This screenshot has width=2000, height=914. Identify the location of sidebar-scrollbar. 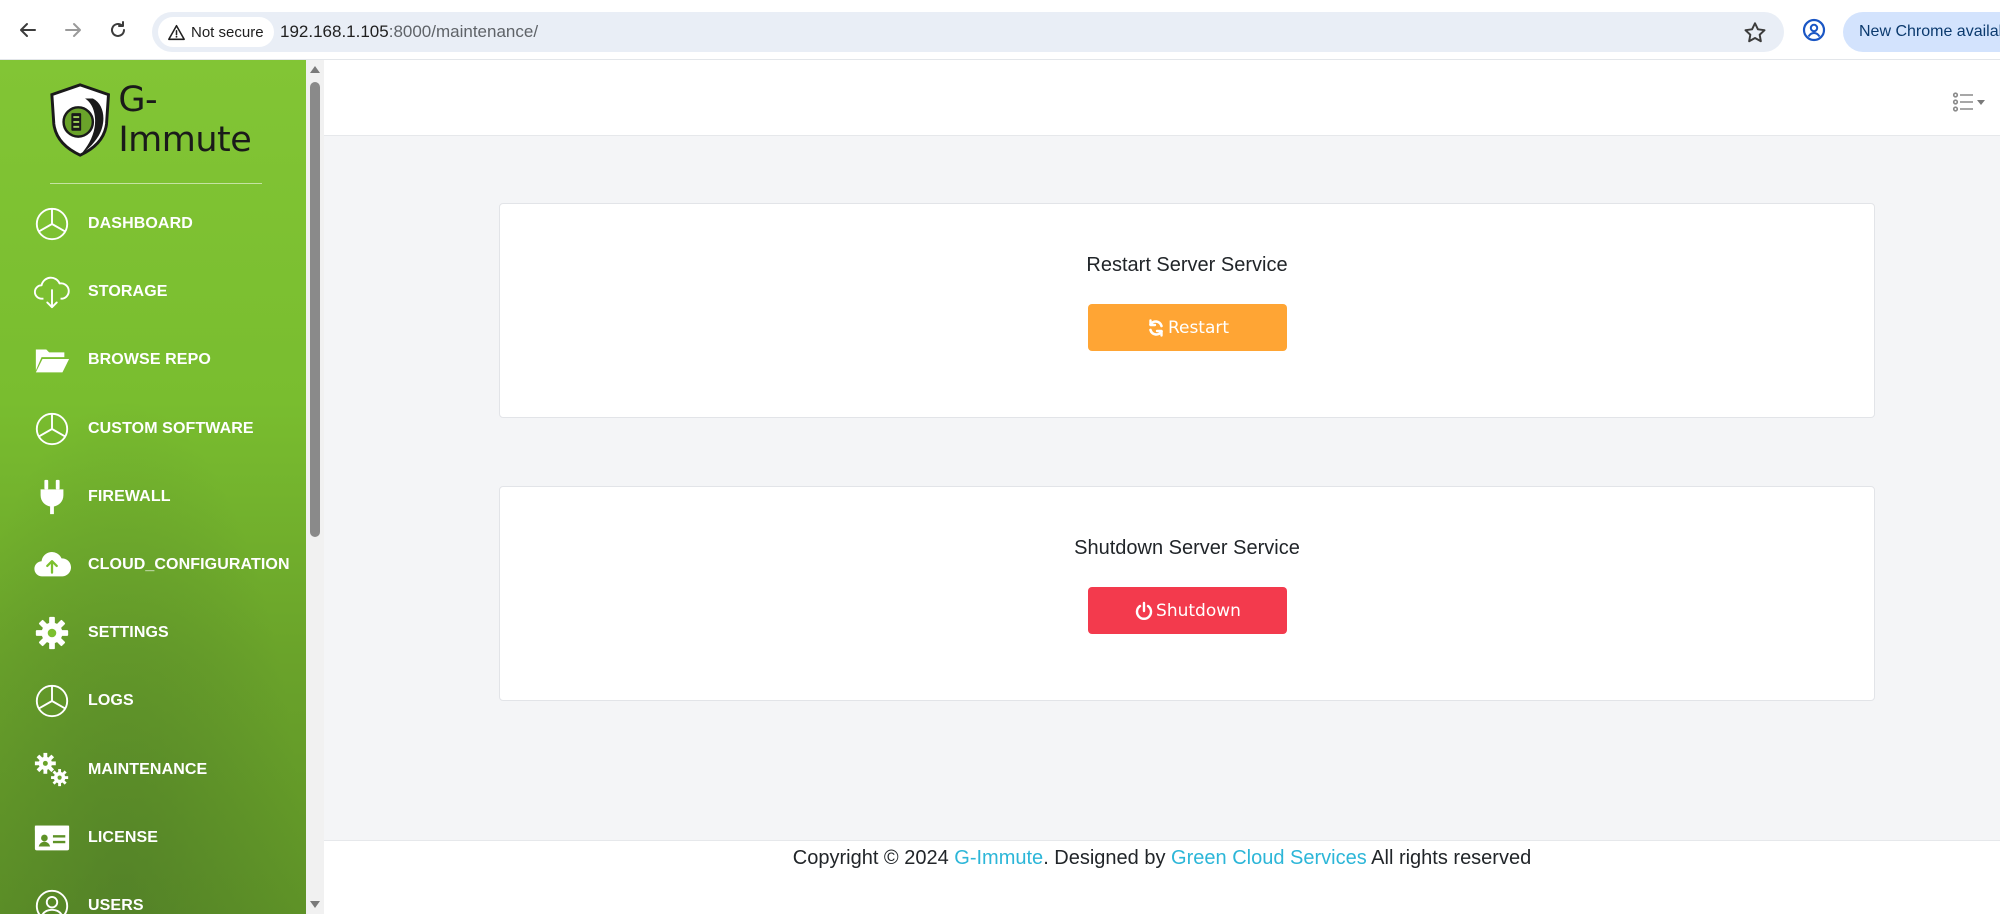
(315, 487).